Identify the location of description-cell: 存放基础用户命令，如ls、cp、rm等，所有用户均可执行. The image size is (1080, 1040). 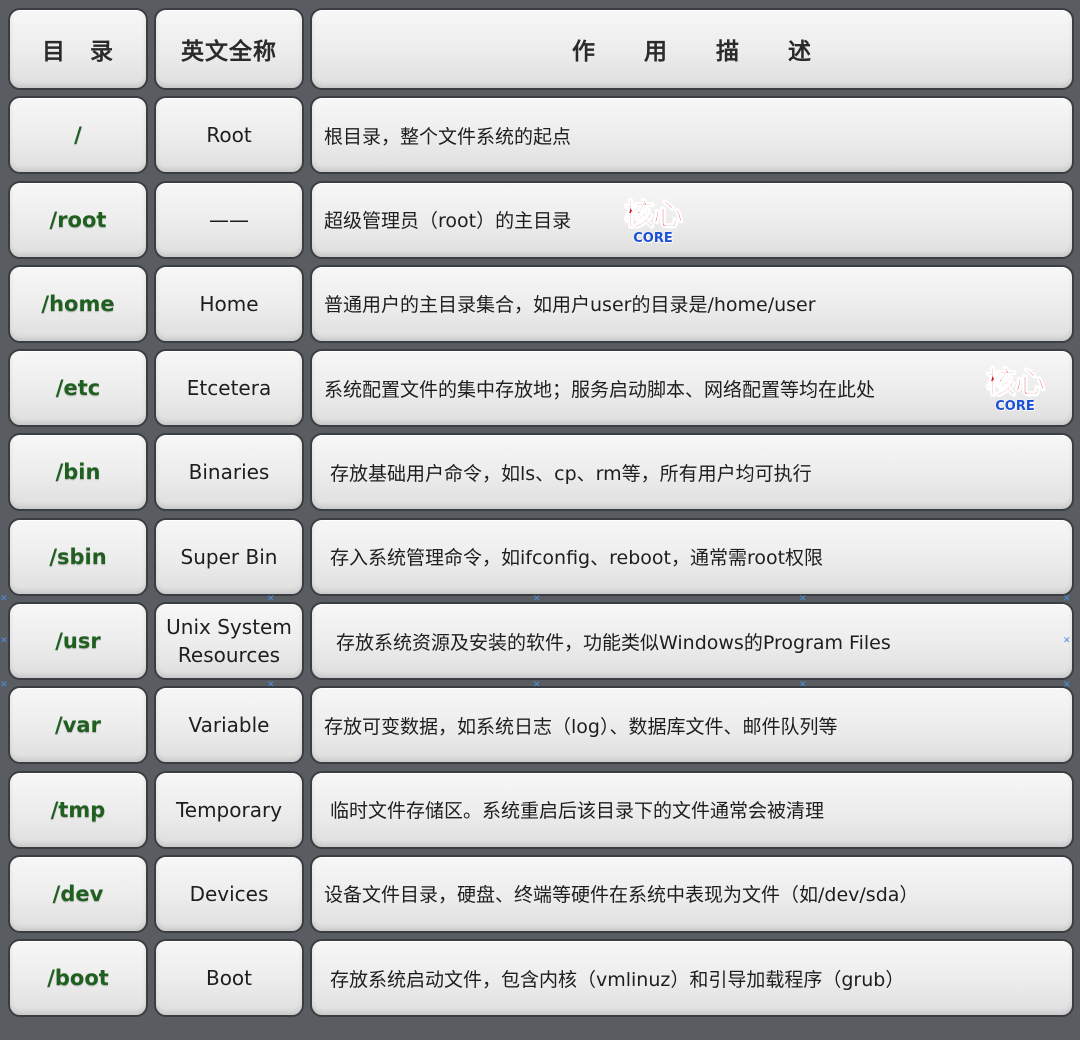
(692, 472).